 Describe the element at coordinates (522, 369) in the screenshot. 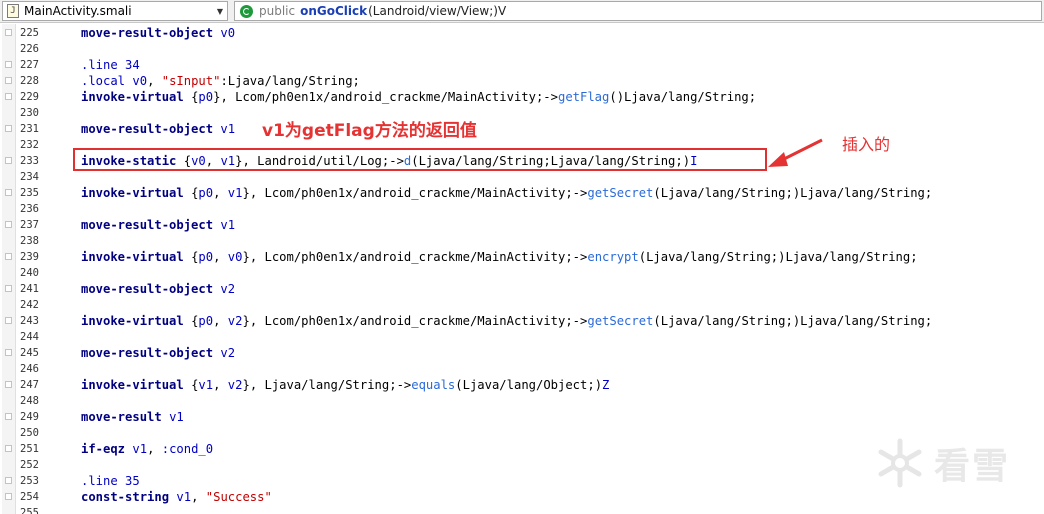

I see `code-line: 246` at that location.